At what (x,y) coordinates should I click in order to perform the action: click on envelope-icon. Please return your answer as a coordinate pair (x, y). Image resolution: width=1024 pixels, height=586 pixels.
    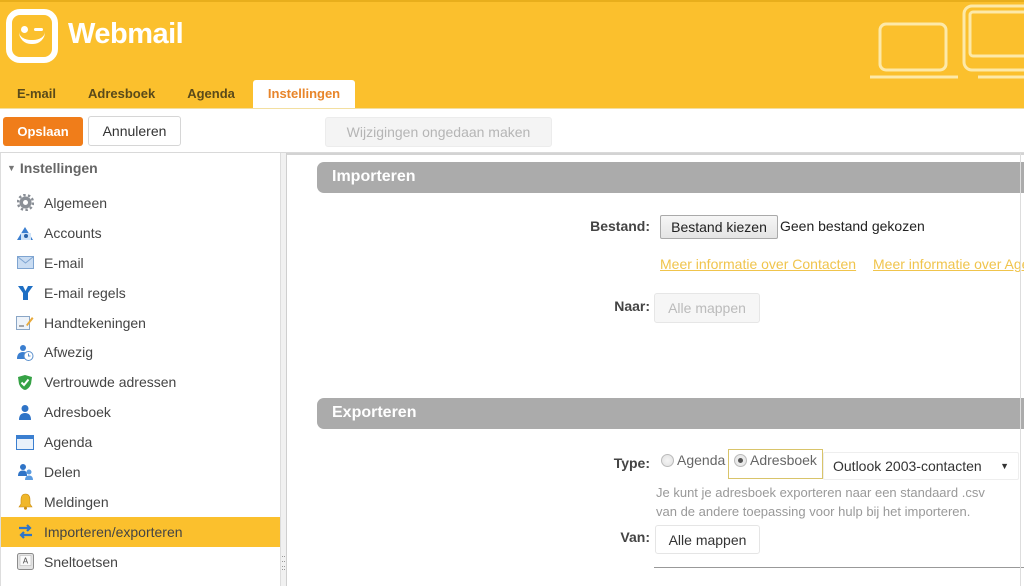
    Looking at the image, I should click on (25, 263).